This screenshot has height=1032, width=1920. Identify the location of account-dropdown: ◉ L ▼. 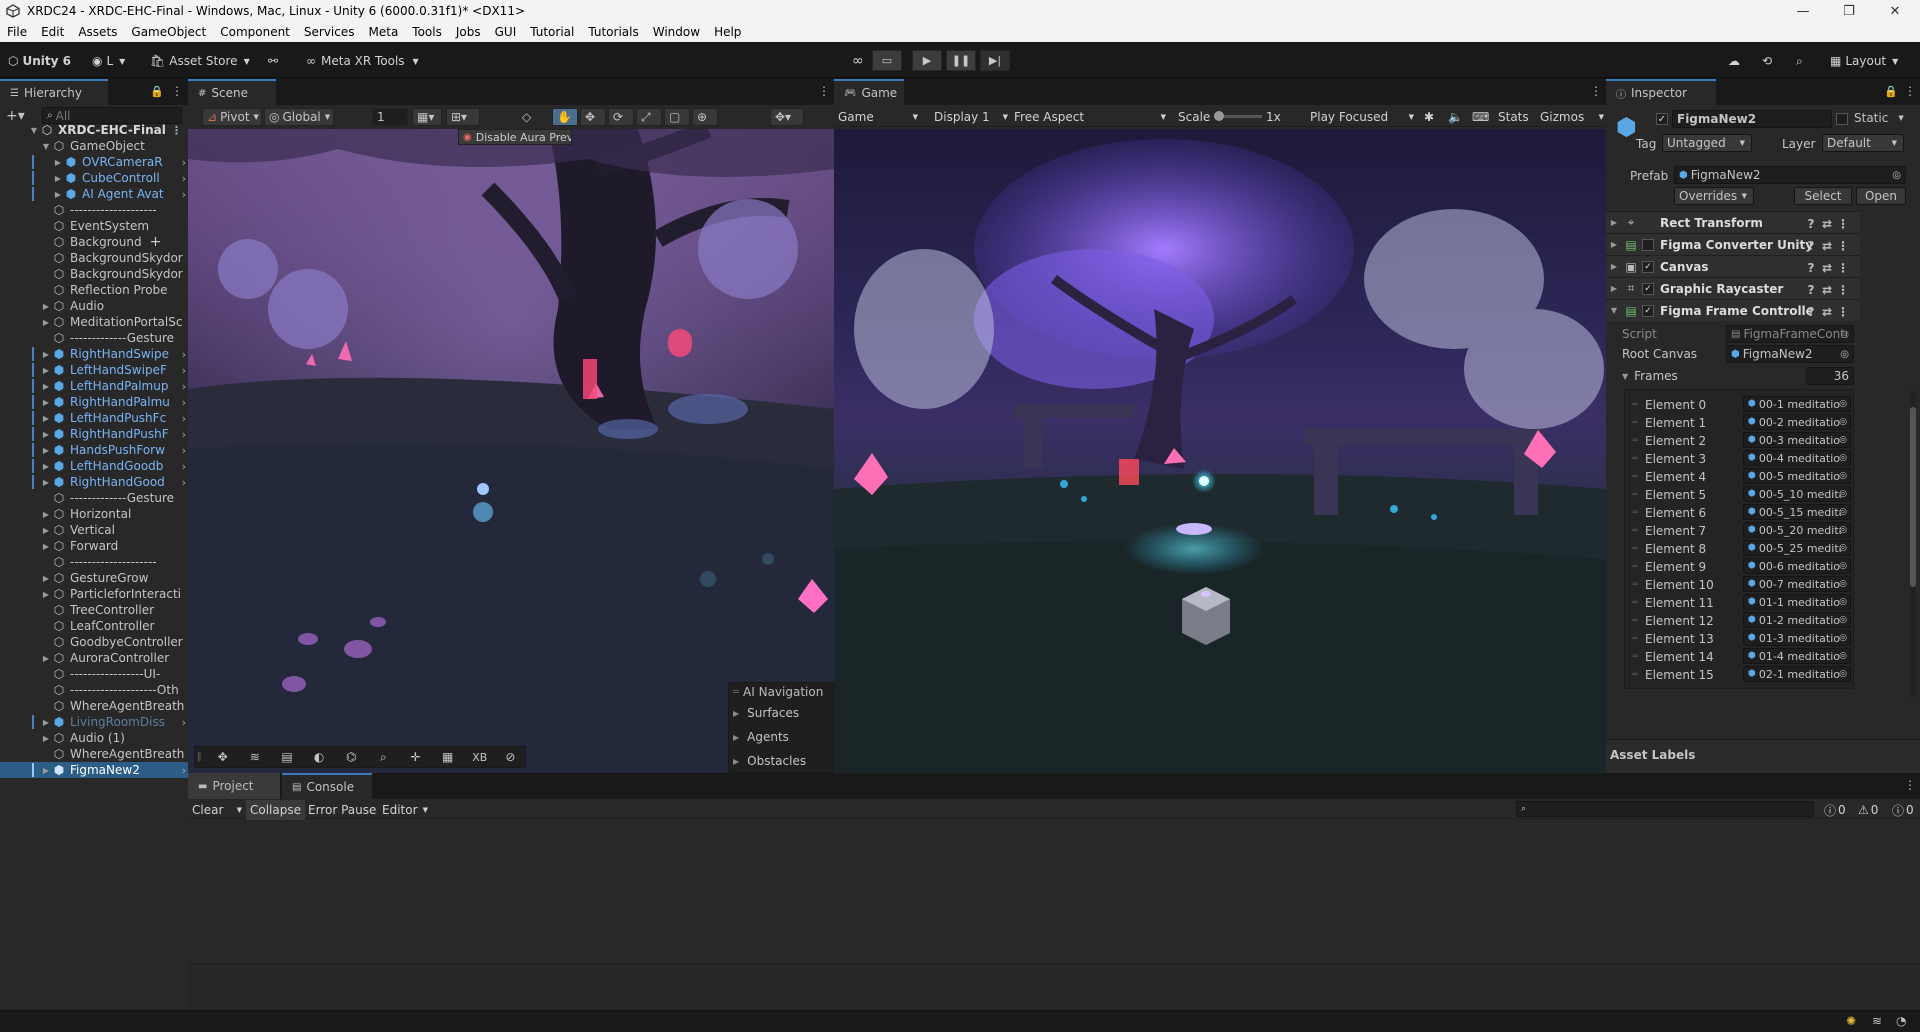
(108, 61).